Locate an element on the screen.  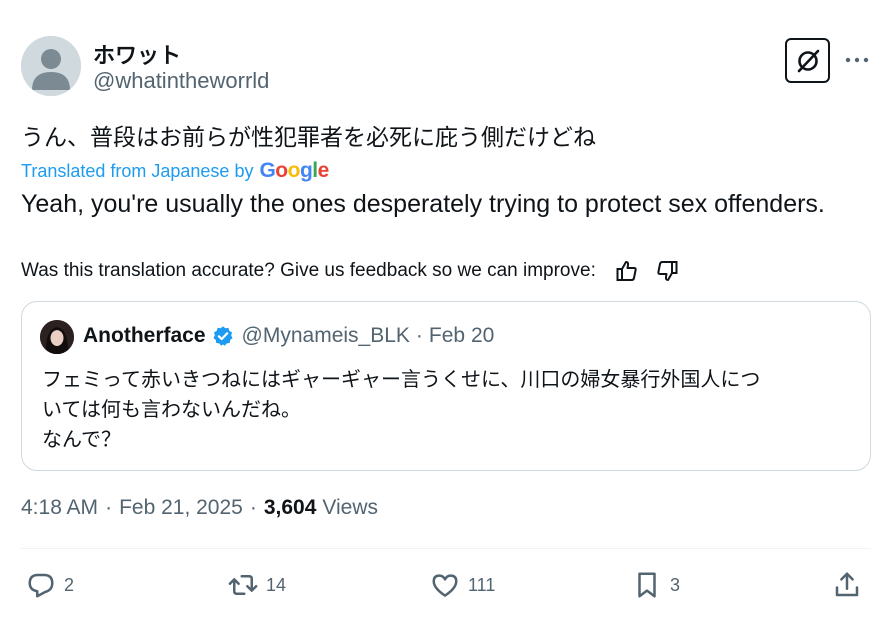
default-avatar-icon is located at coordinates (51, 66).